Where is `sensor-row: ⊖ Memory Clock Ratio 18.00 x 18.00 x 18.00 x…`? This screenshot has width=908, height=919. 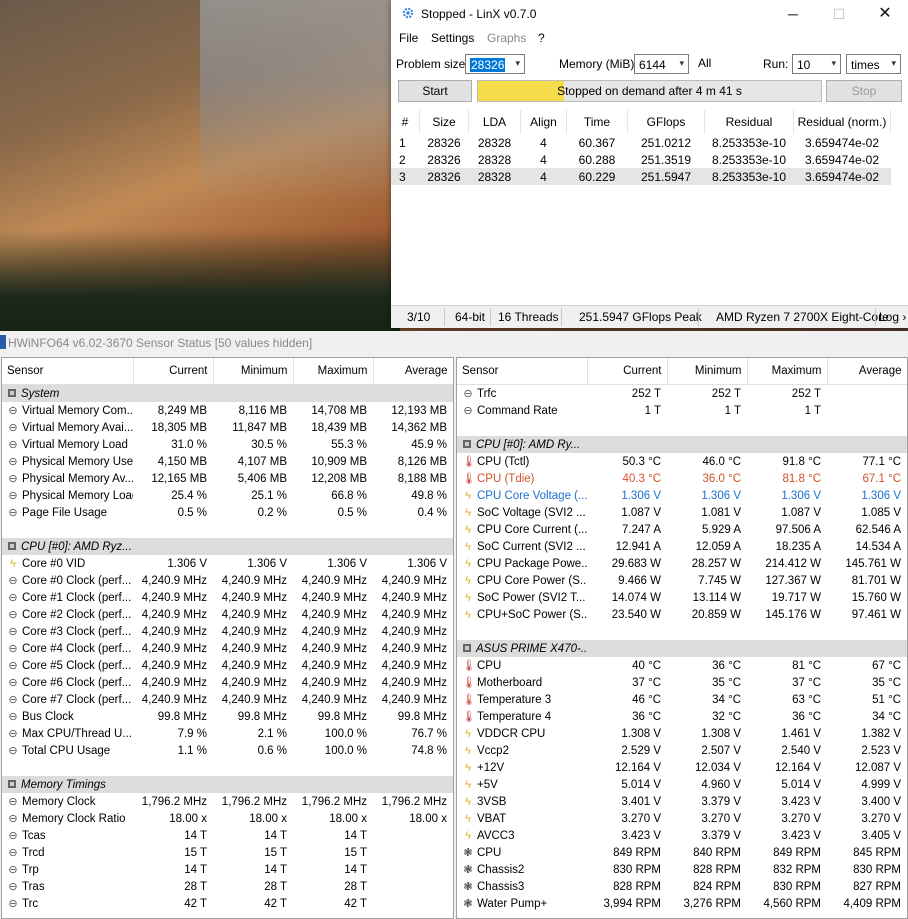 sensor-row: ⊖ Memory Clock Ratio 18.00 x 18.00 x 18.00 x… is located at coordinates (227, 818).